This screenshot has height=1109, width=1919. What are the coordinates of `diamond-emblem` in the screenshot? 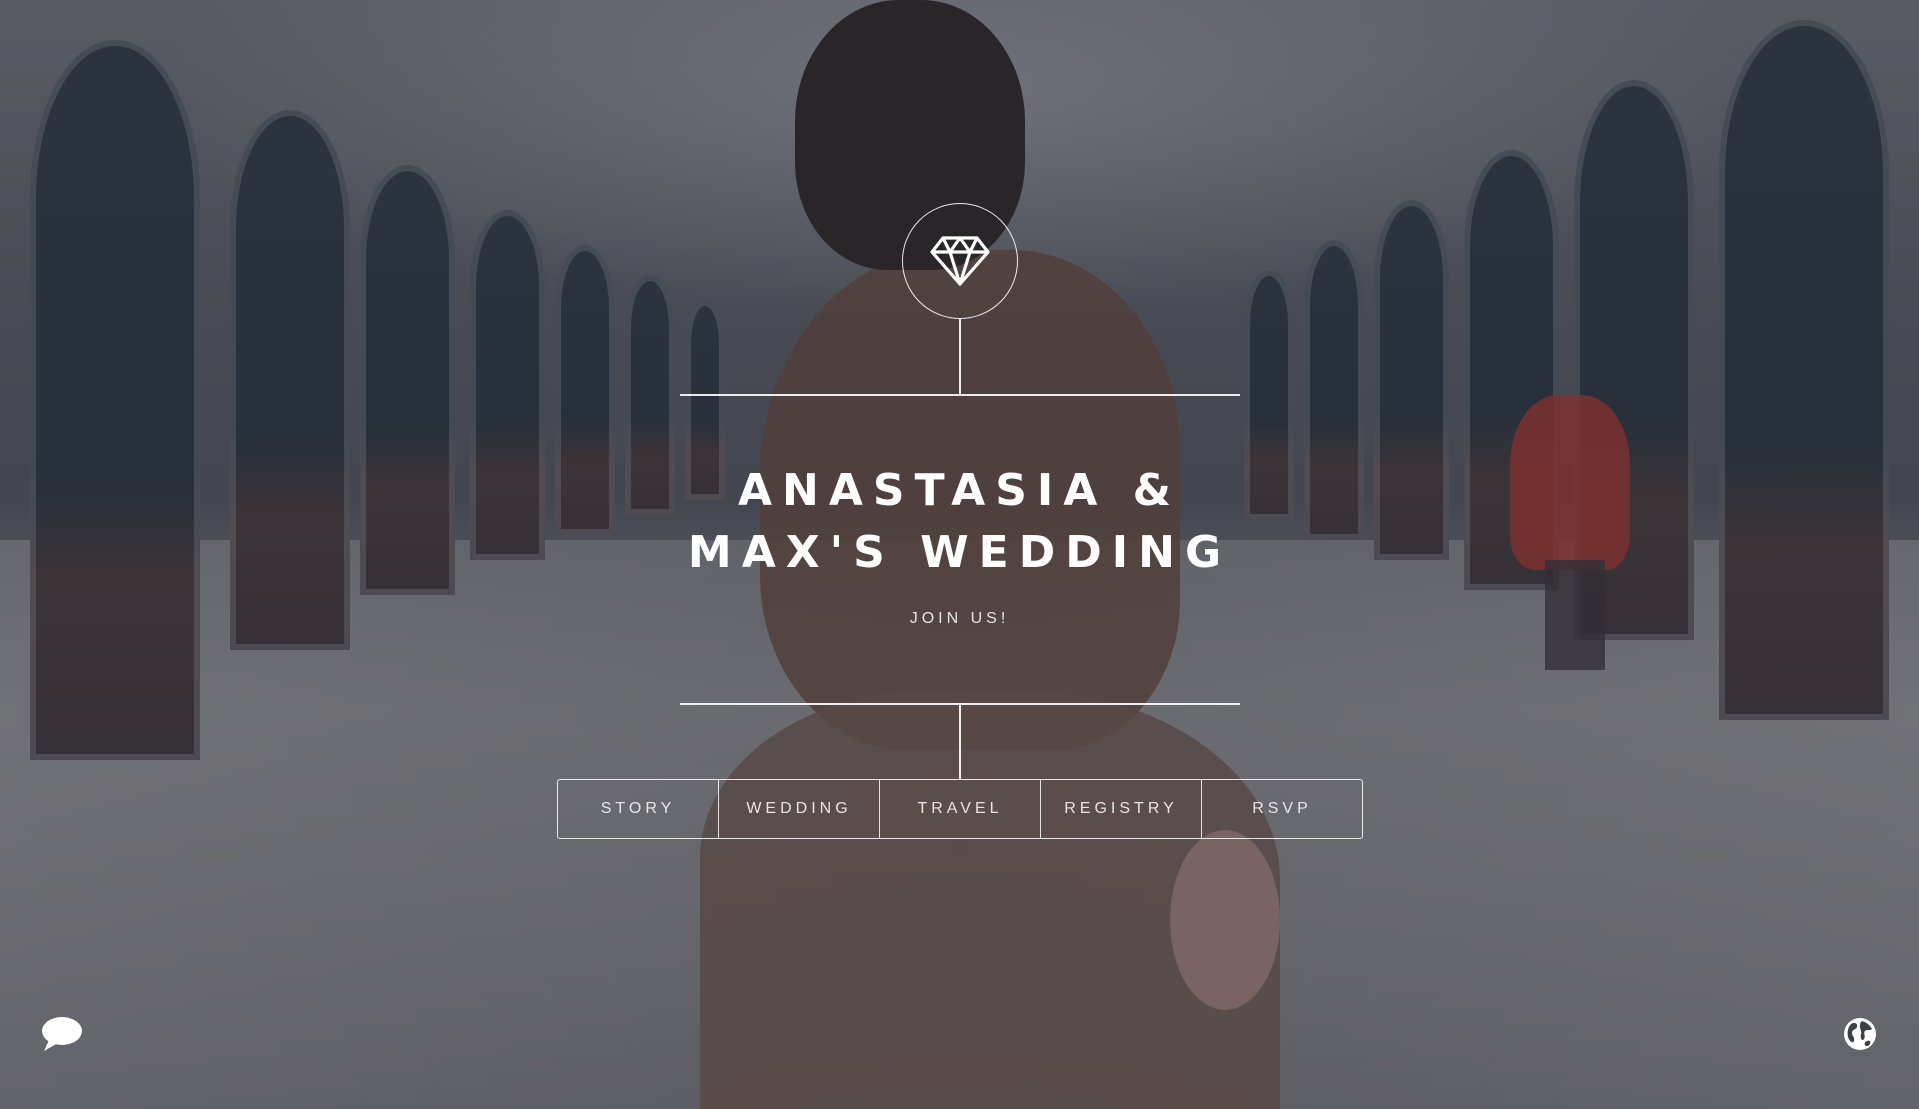 It's located at (960, 261).